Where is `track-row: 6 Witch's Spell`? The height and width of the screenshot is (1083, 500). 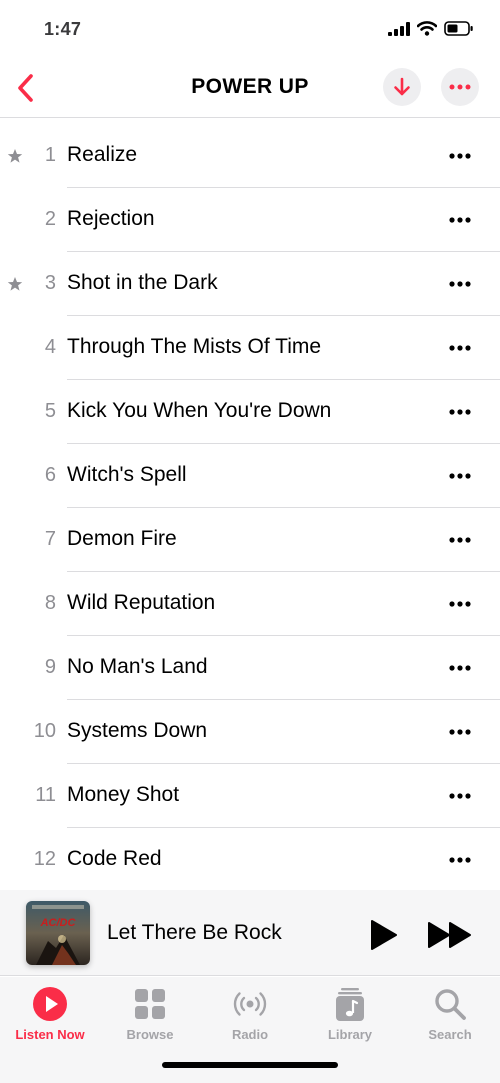 track-row: 6 Witch's Spell is located at coordinates (250, 476).